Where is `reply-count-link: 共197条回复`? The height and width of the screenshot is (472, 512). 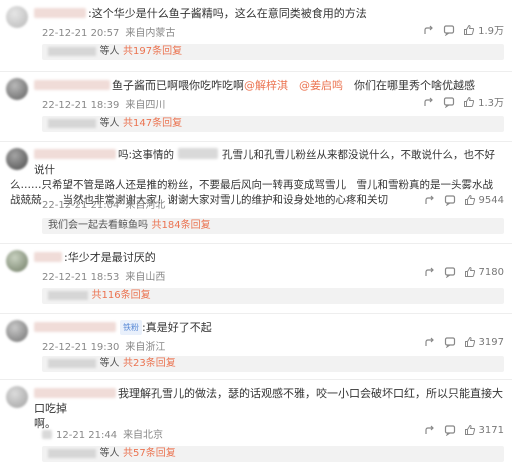 reply-count-link: 共197条回复 is located at coordinates (152, 51).